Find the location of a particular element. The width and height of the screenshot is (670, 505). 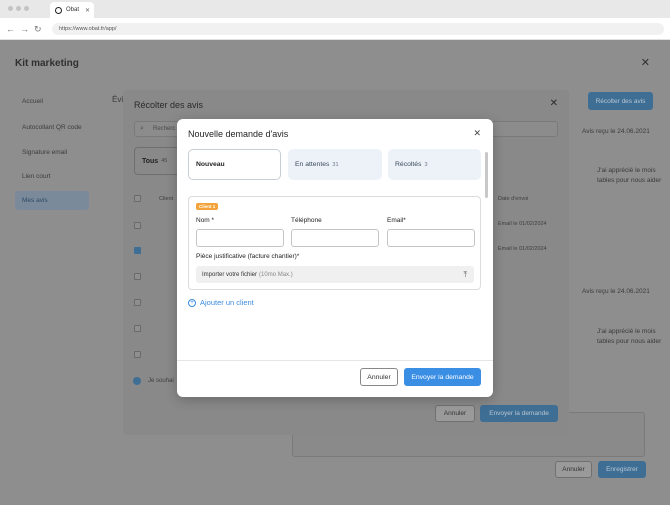

collect-reviews-button: Récolter des avis is located at coordinates (620, 101).